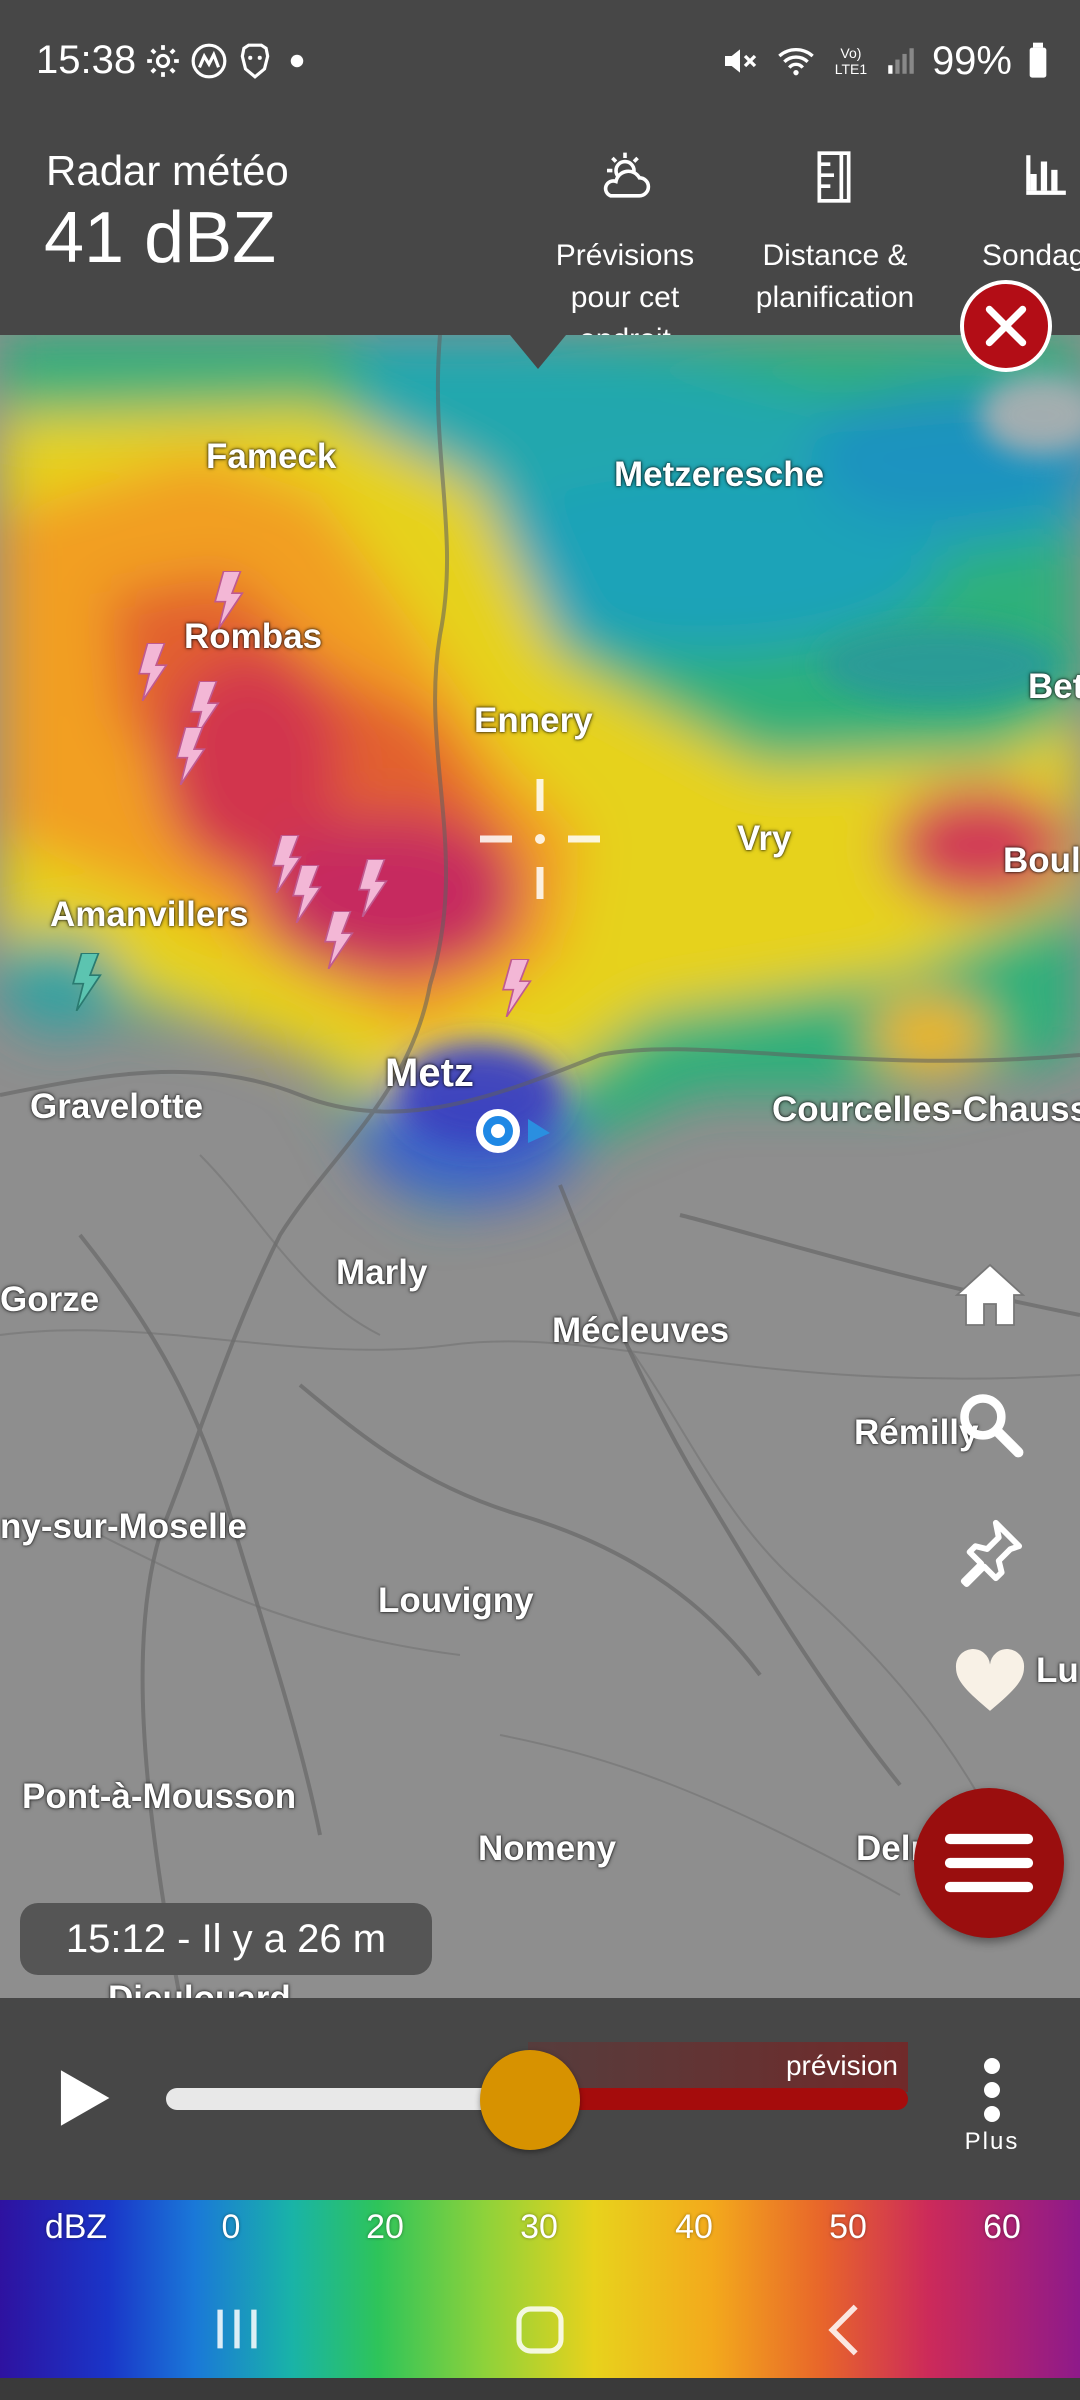  I want to click on city-label-amanvillers: Amanvillers, so click(149, 914).